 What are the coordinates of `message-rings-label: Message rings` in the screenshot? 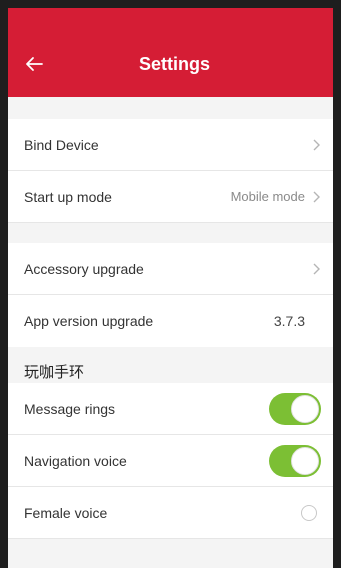 It's located at (70, 408).